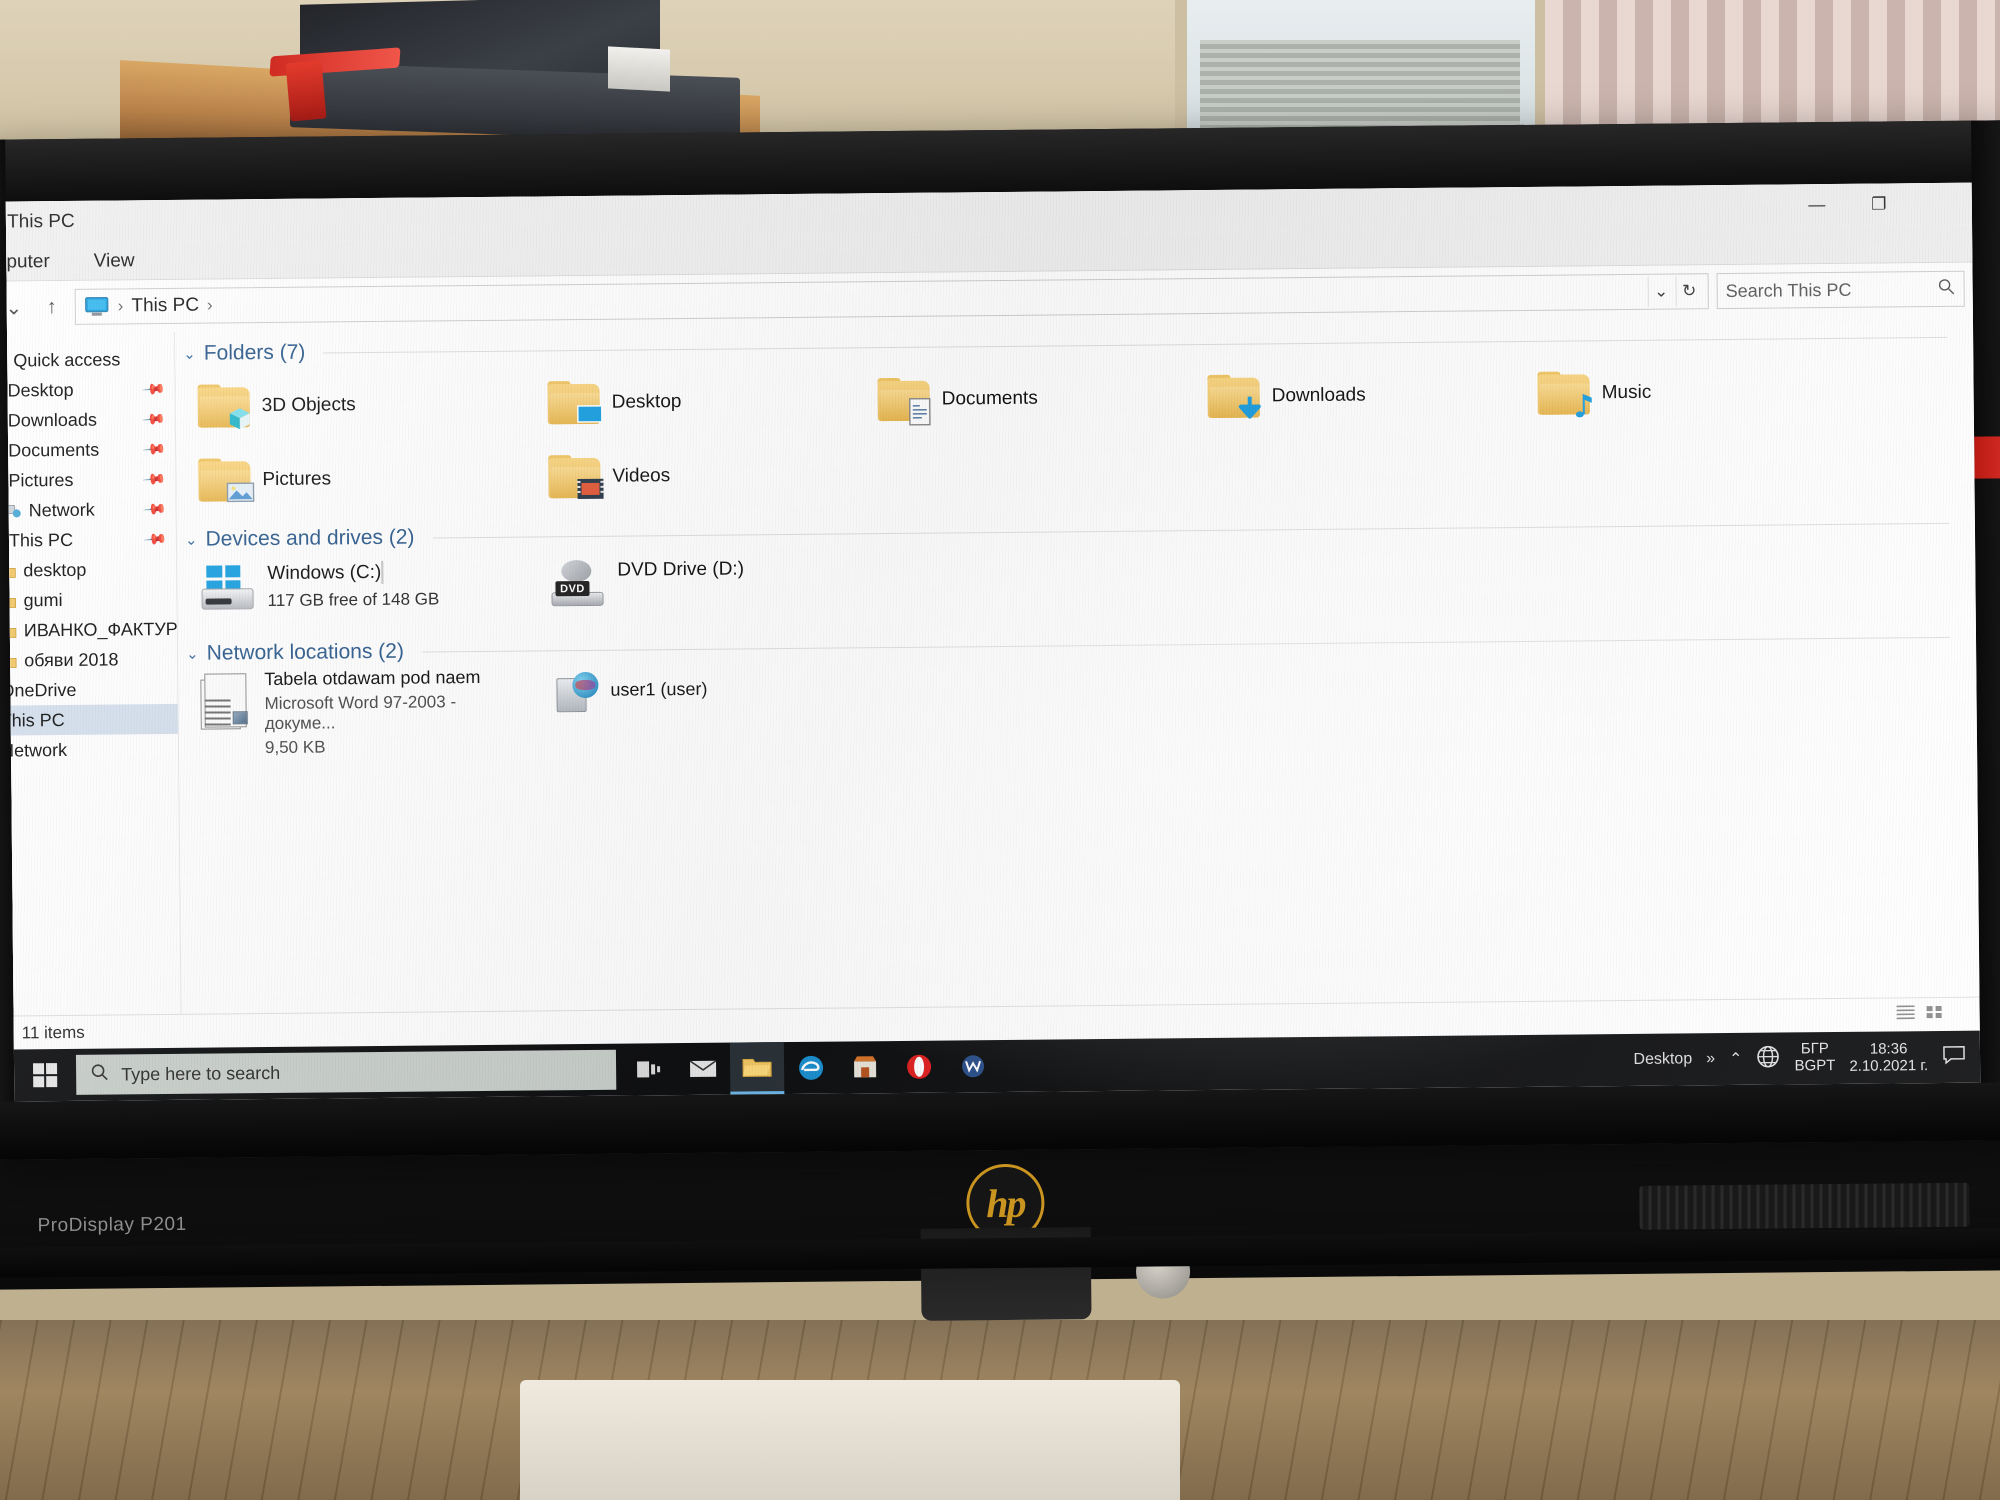 The height and width of the screenshot is (1500, 2000). I want to click on sidebar-item-label: обяви 2018, so click(71, 659).